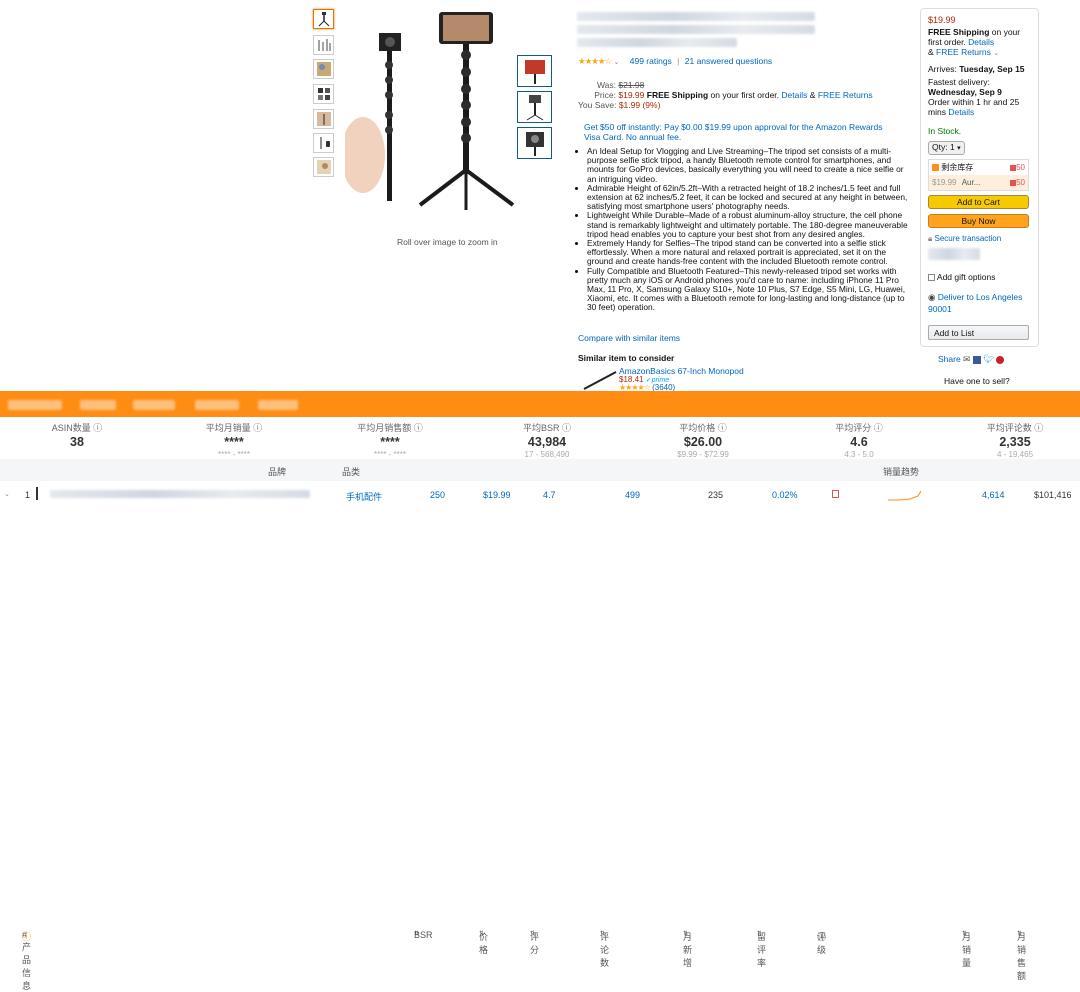  I want to click on facebook-icon, so click(976, 359).